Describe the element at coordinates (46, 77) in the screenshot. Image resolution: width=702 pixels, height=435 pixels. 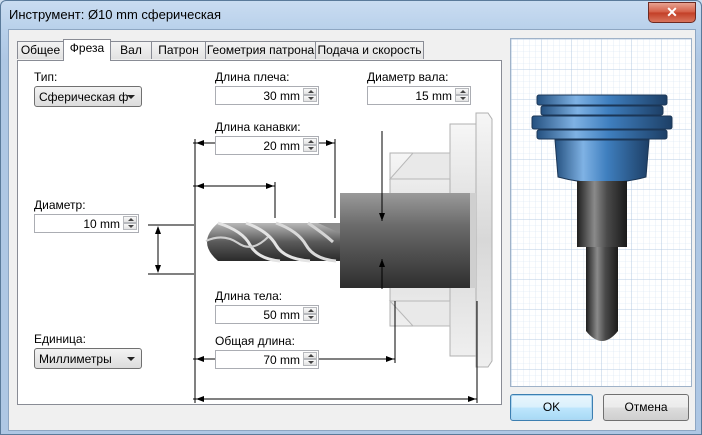
I see `type-label: Тип:` at that location.